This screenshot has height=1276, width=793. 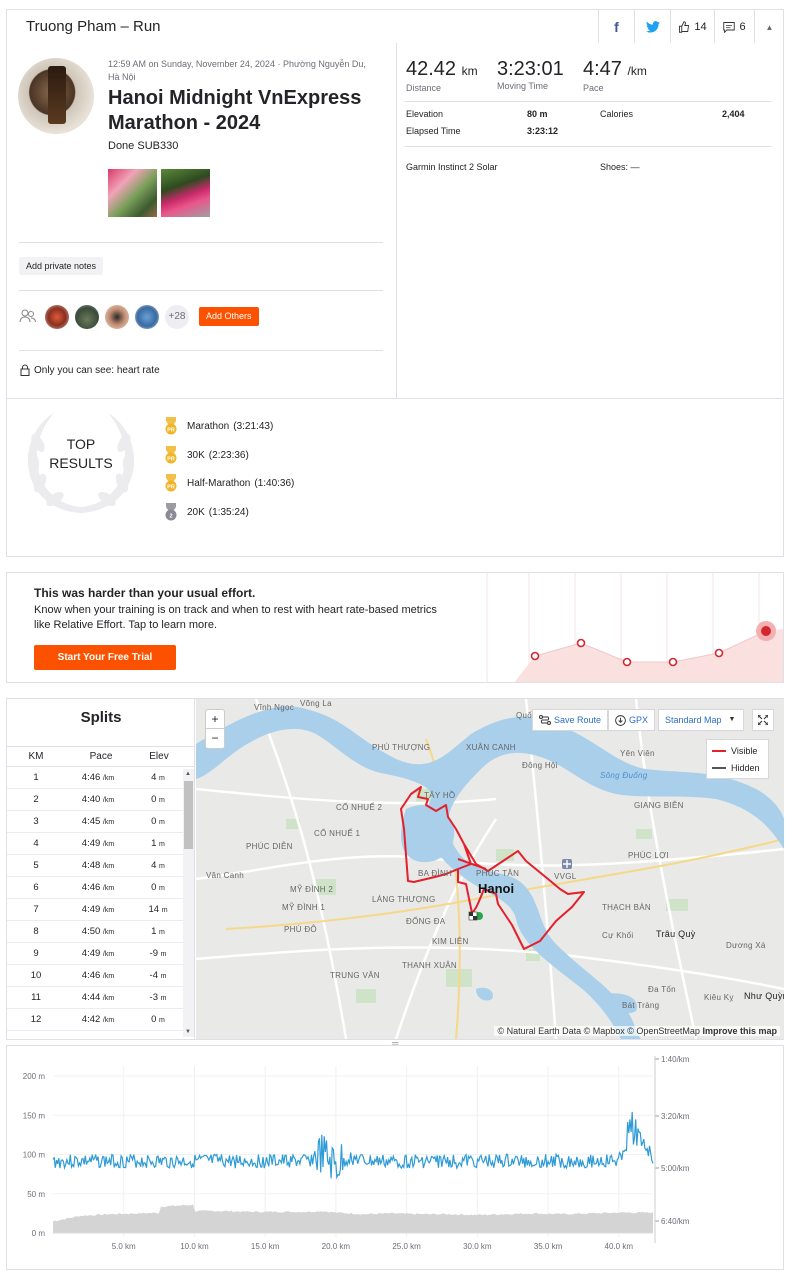 I want to click on best-effort-time: (3:21:43), so click(x=253, y=426).